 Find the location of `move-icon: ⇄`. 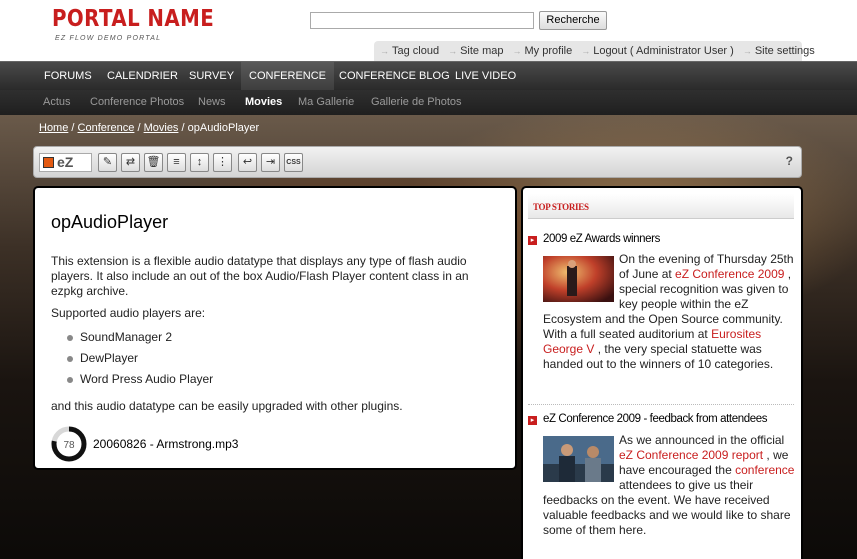

move-icon: ⇄ is located at coordinates (130, 162).